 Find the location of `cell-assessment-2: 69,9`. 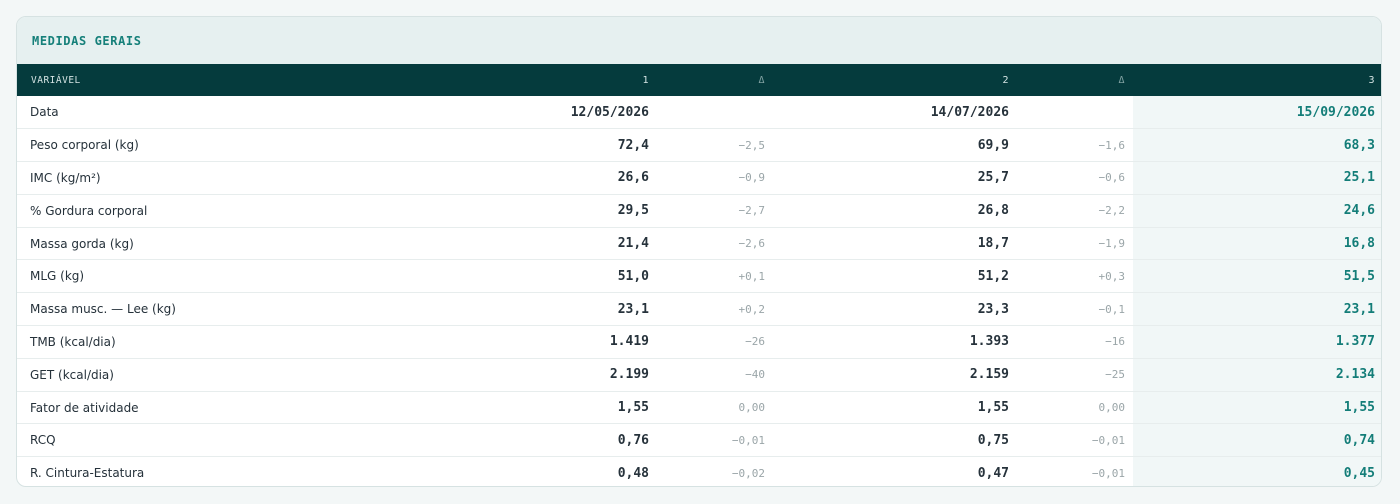

cell-assessment-2: 69,9 is located at coordinates (895, 145).